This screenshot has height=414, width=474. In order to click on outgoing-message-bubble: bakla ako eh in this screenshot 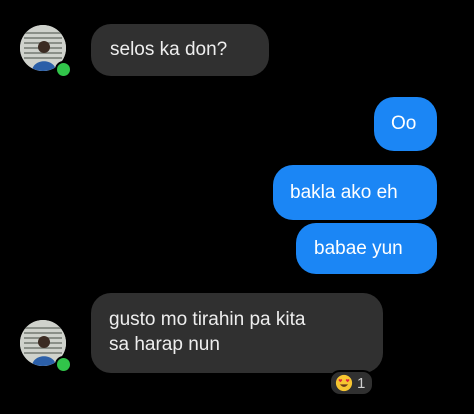, I will do `click(355, 192)`.